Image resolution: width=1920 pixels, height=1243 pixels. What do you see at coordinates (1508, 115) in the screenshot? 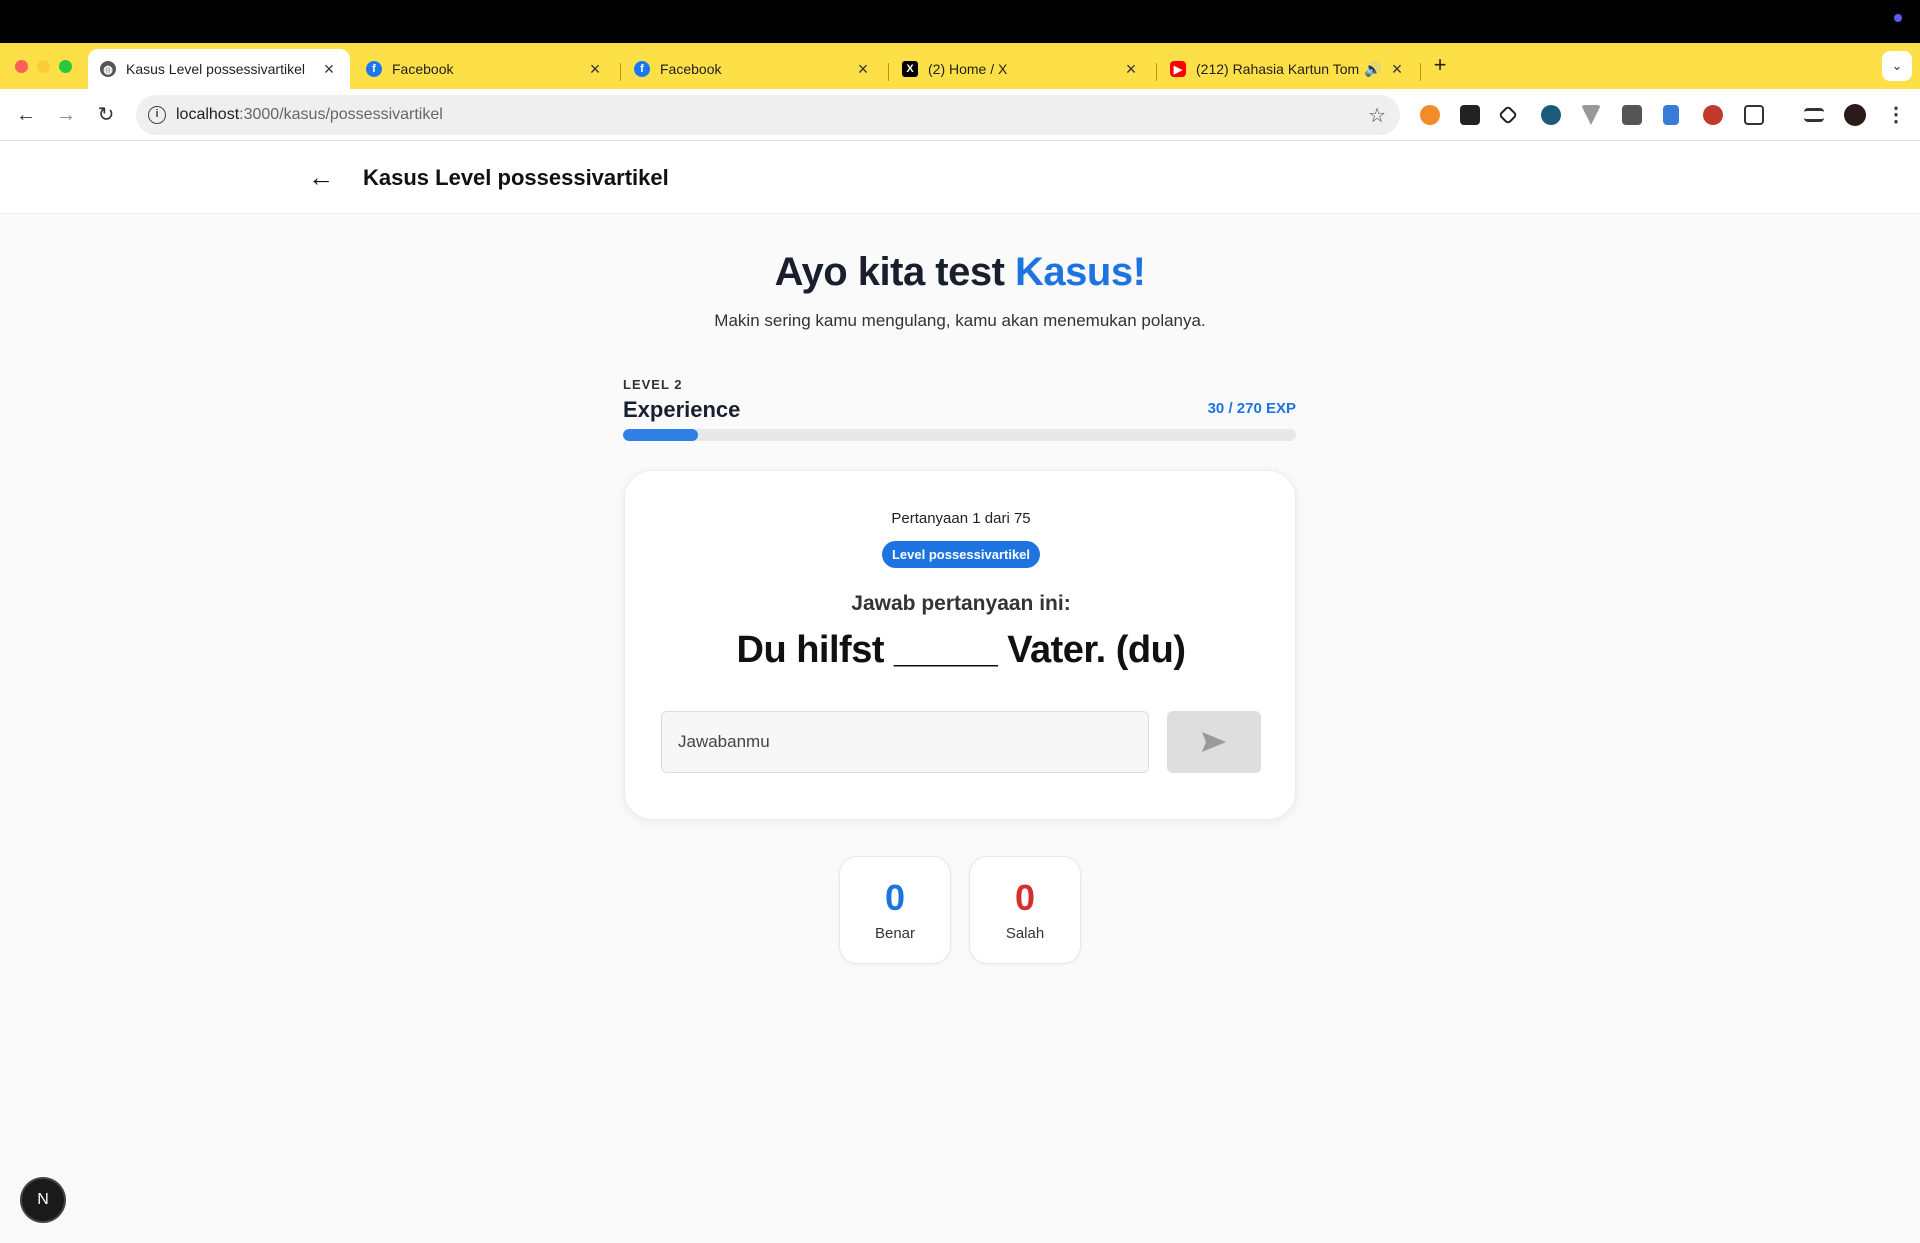
I see `pen-extension-icon` at bounding box center [1508, 115].